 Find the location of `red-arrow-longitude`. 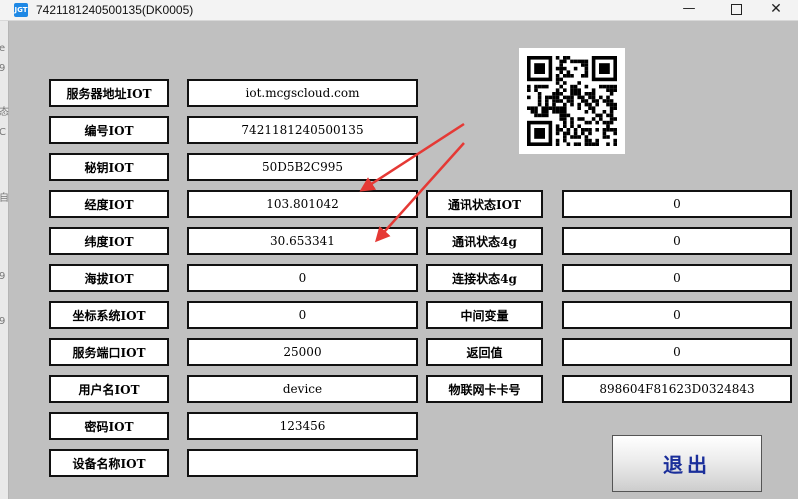

red-arrow-longitude is located at coordinates (412, 157).